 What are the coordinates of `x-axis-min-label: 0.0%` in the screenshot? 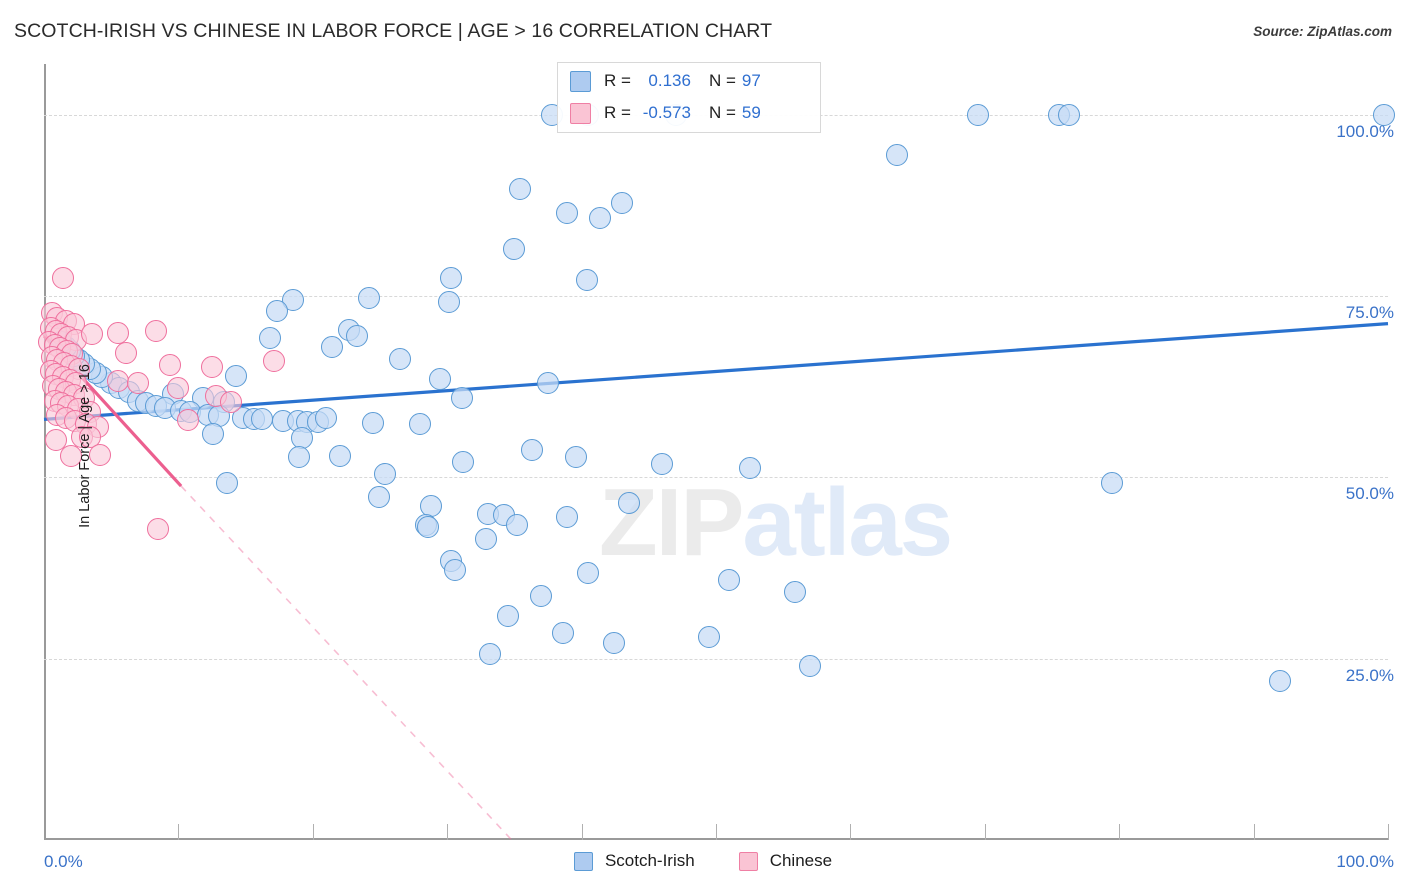 It's located at (63, 861).